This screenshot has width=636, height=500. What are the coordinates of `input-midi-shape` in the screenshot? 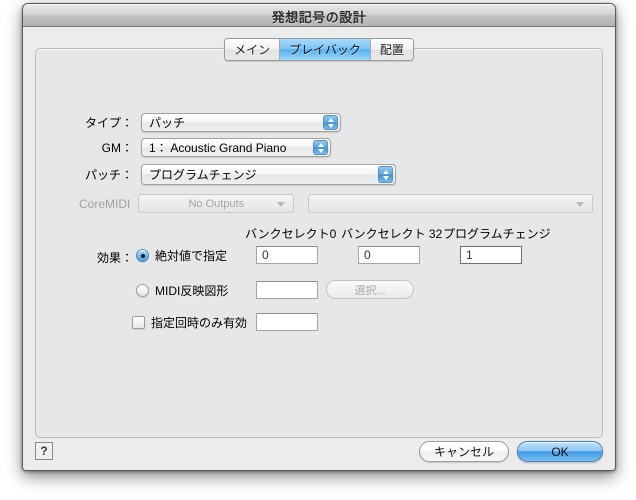 It's located at (287, 290).